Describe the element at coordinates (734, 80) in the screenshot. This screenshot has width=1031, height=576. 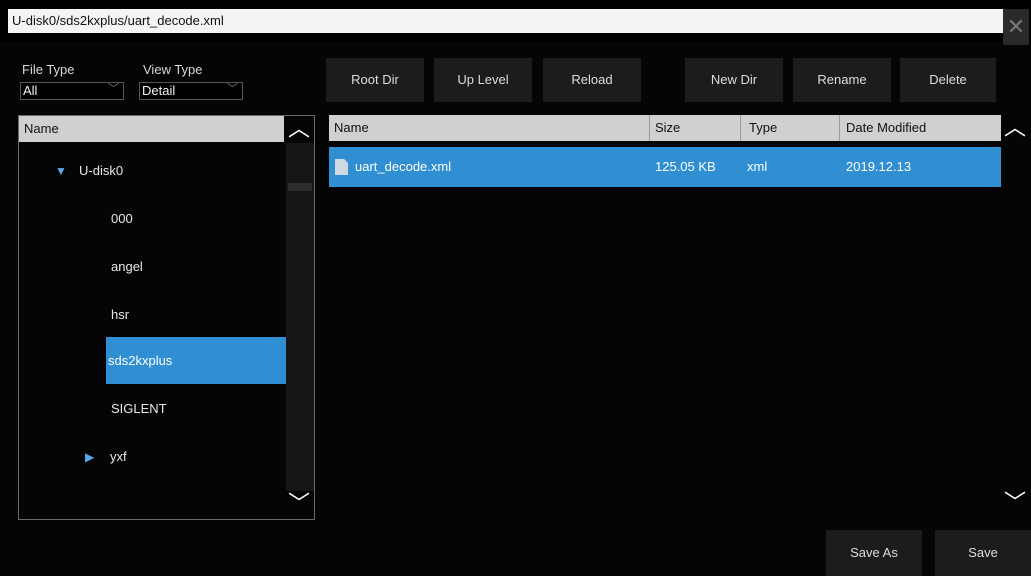
I see `new-dir-button: New Dir` at that location.